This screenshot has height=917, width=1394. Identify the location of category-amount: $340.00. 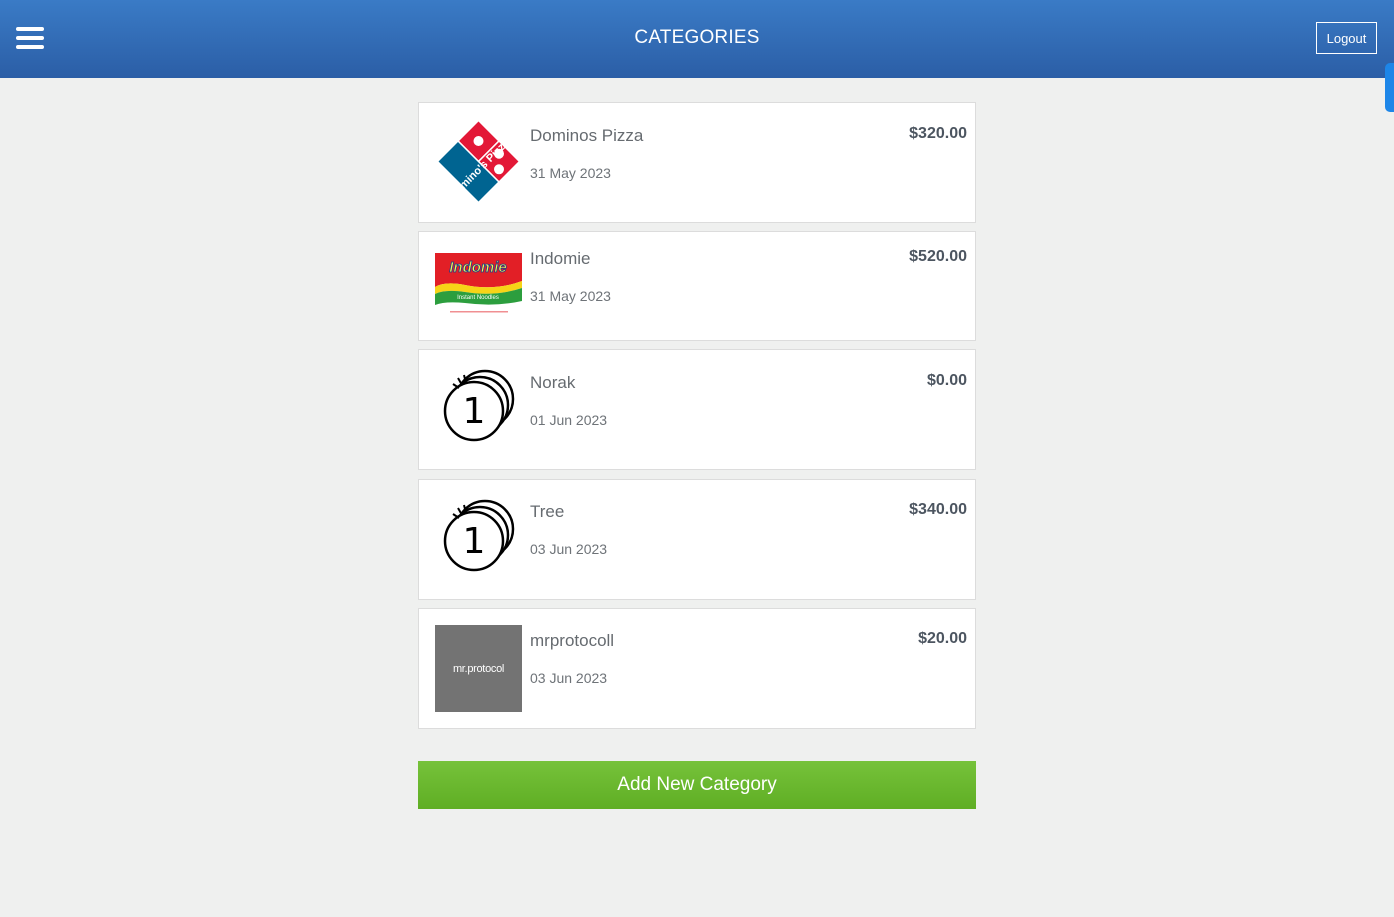
(938, 509).